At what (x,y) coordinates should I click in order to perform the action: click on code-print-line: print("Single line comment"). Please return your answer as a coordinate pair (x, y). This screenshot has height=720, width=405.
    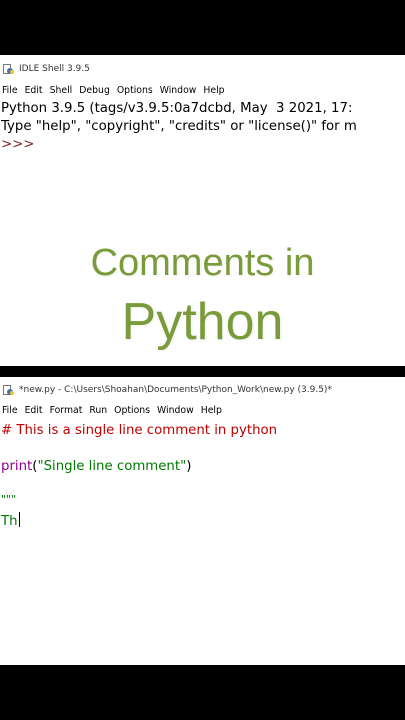
    Looking at the image, I should click on (96, 466).